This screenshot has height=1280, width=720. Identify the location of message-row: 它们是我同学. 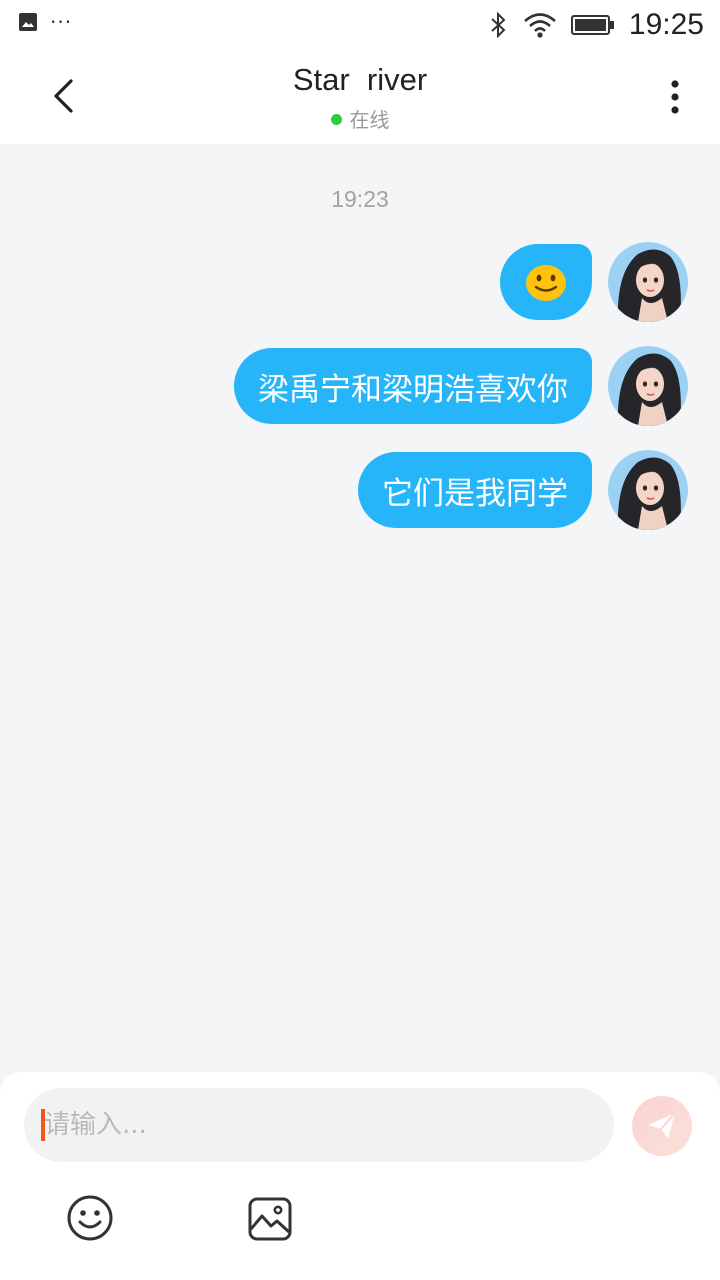
(523, 490).